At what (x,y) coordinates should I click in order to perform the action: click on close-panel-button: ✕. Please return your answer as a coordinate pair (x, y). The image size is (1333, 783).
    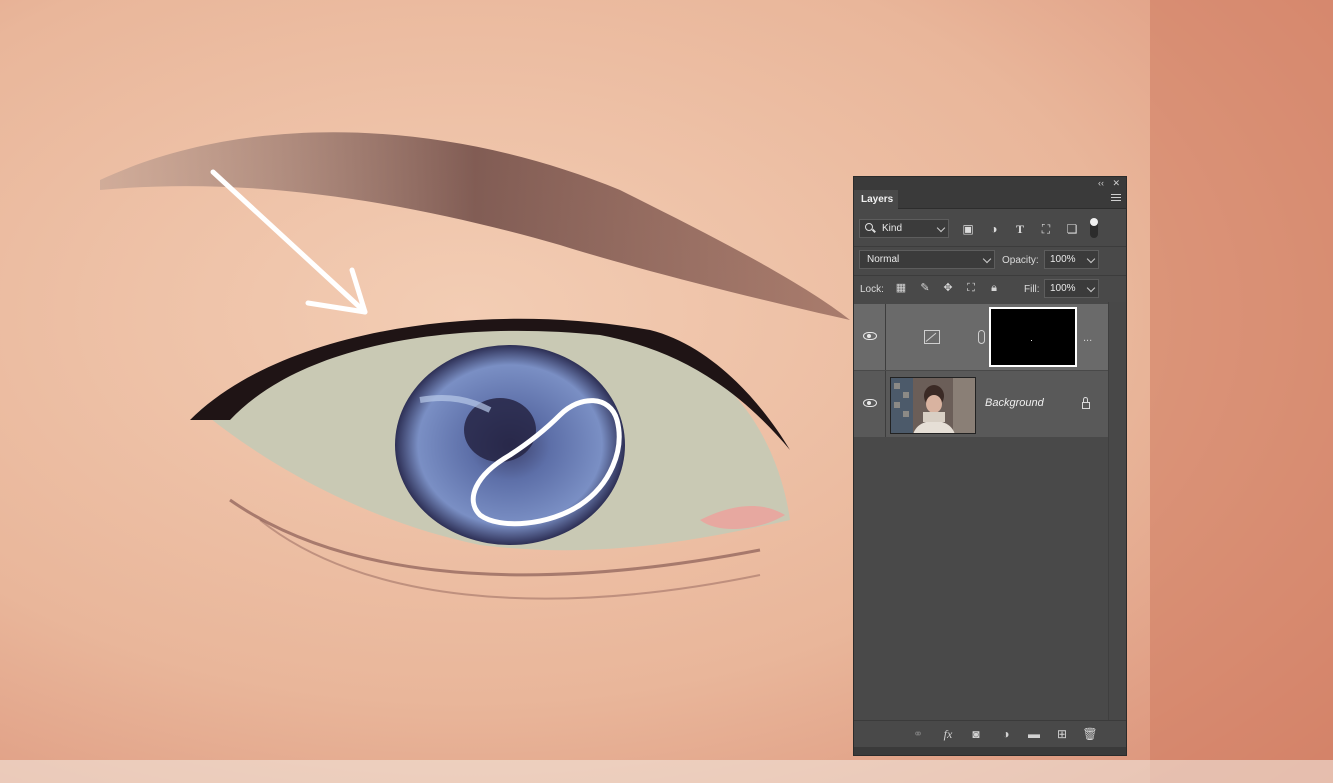
    Looking at the image, I should click on (1116, 183).